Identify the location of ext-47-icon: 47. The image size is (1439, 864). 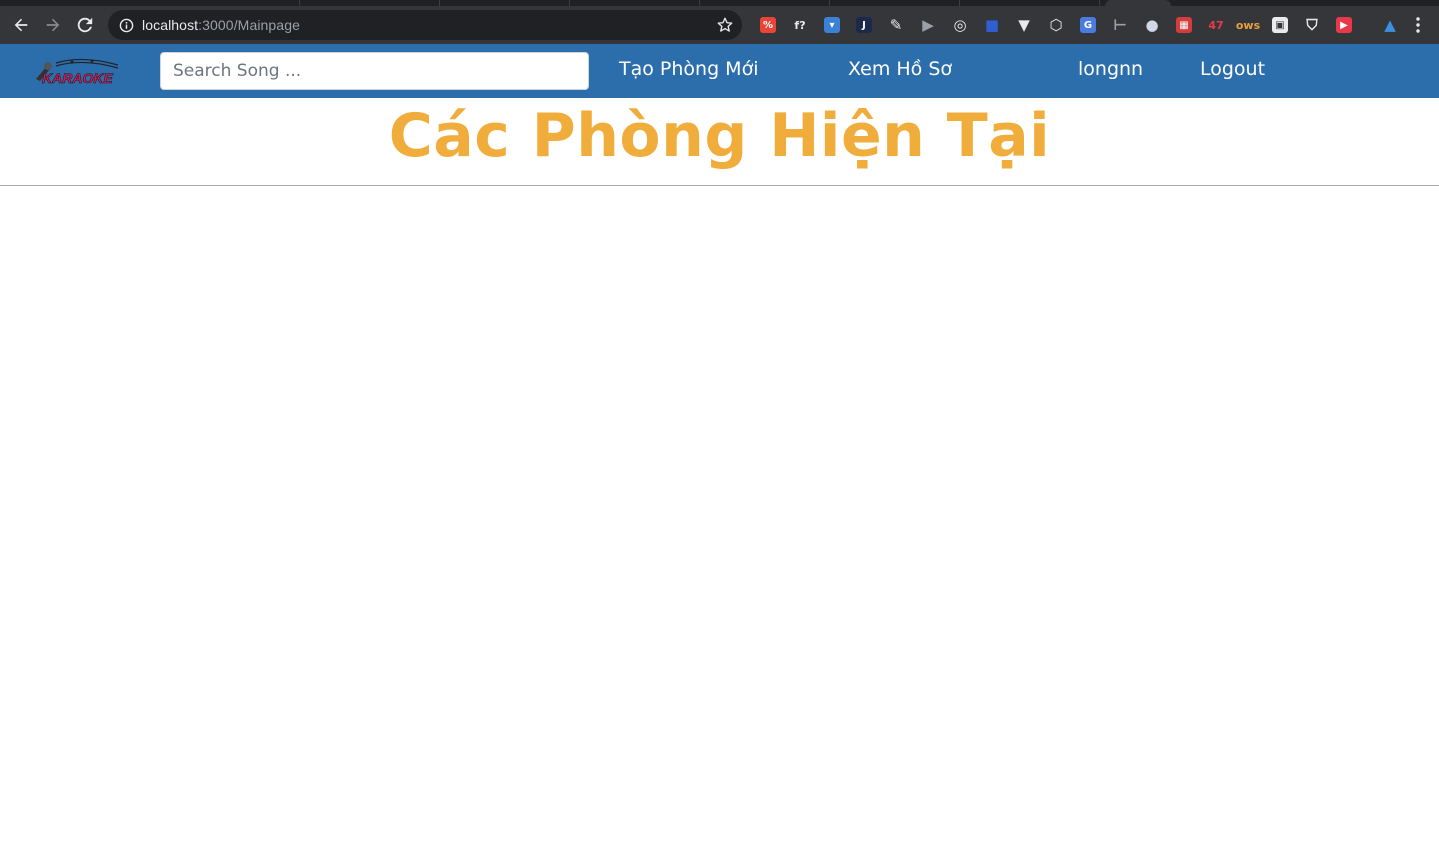
(1216, 25).